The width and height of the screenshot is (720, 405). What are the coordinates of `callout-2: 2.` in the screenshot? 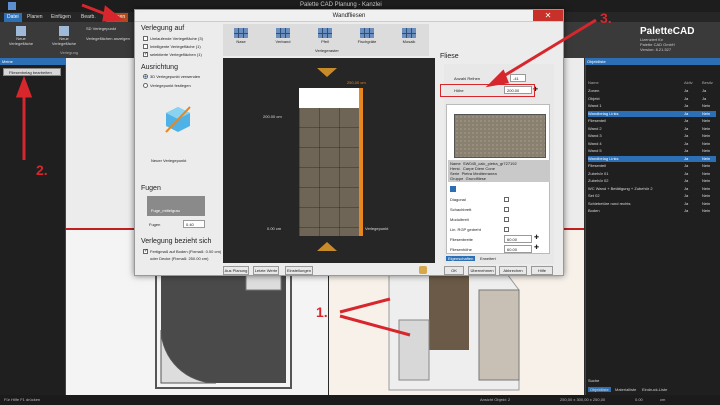 It's located at (42, 170).